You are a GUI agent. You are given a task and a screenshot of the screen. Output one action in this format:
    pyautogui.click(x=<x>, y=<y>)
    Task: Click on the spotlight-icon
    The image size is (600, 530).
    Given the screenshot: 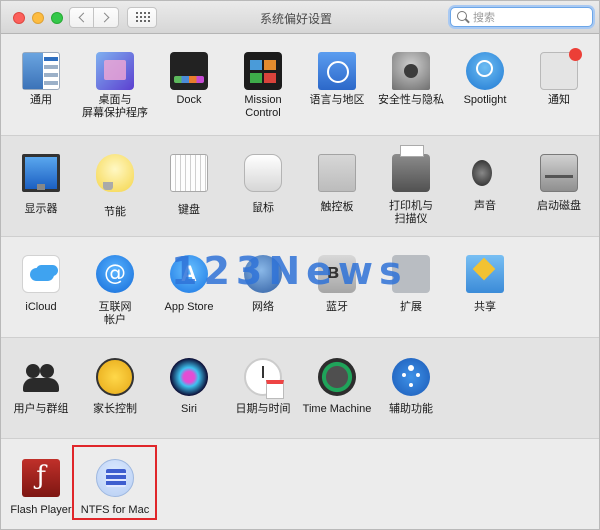 What is the action you would take?
    pyautogui.click(x=485, y=71)
    